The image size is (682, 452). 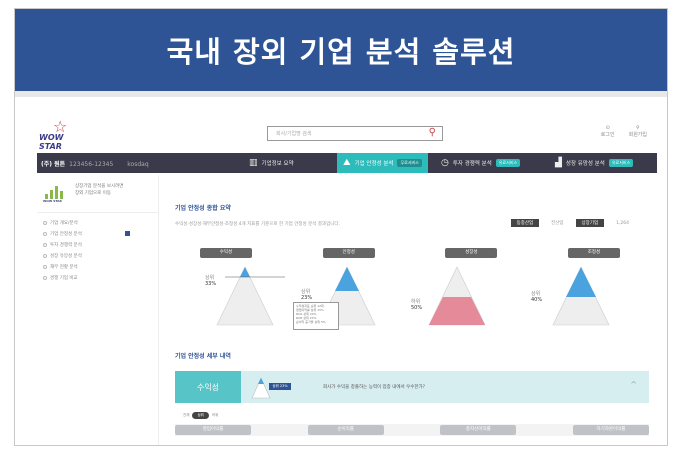 I want to click on nav-item-tag: 무료서비스, so click(x=409, y=163).